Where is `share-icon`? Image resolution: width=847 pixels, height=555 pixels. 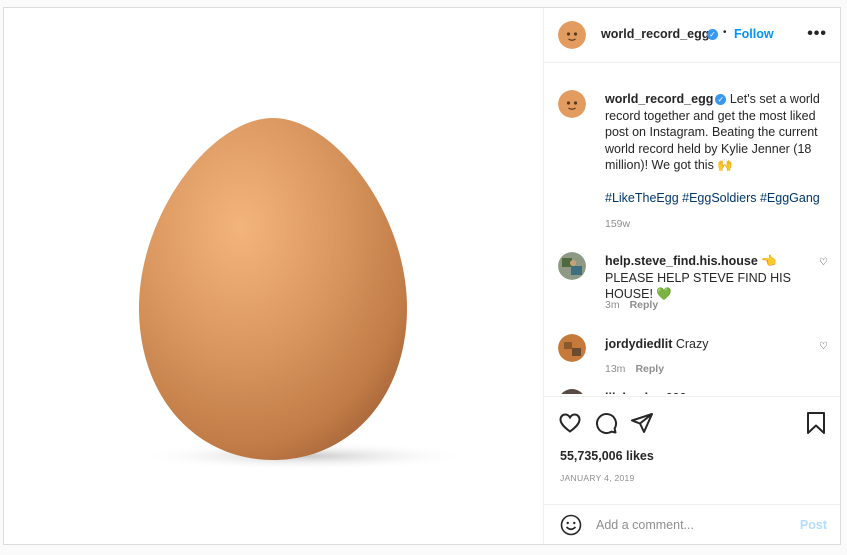
share-icon is located at coordinates (642, 423).